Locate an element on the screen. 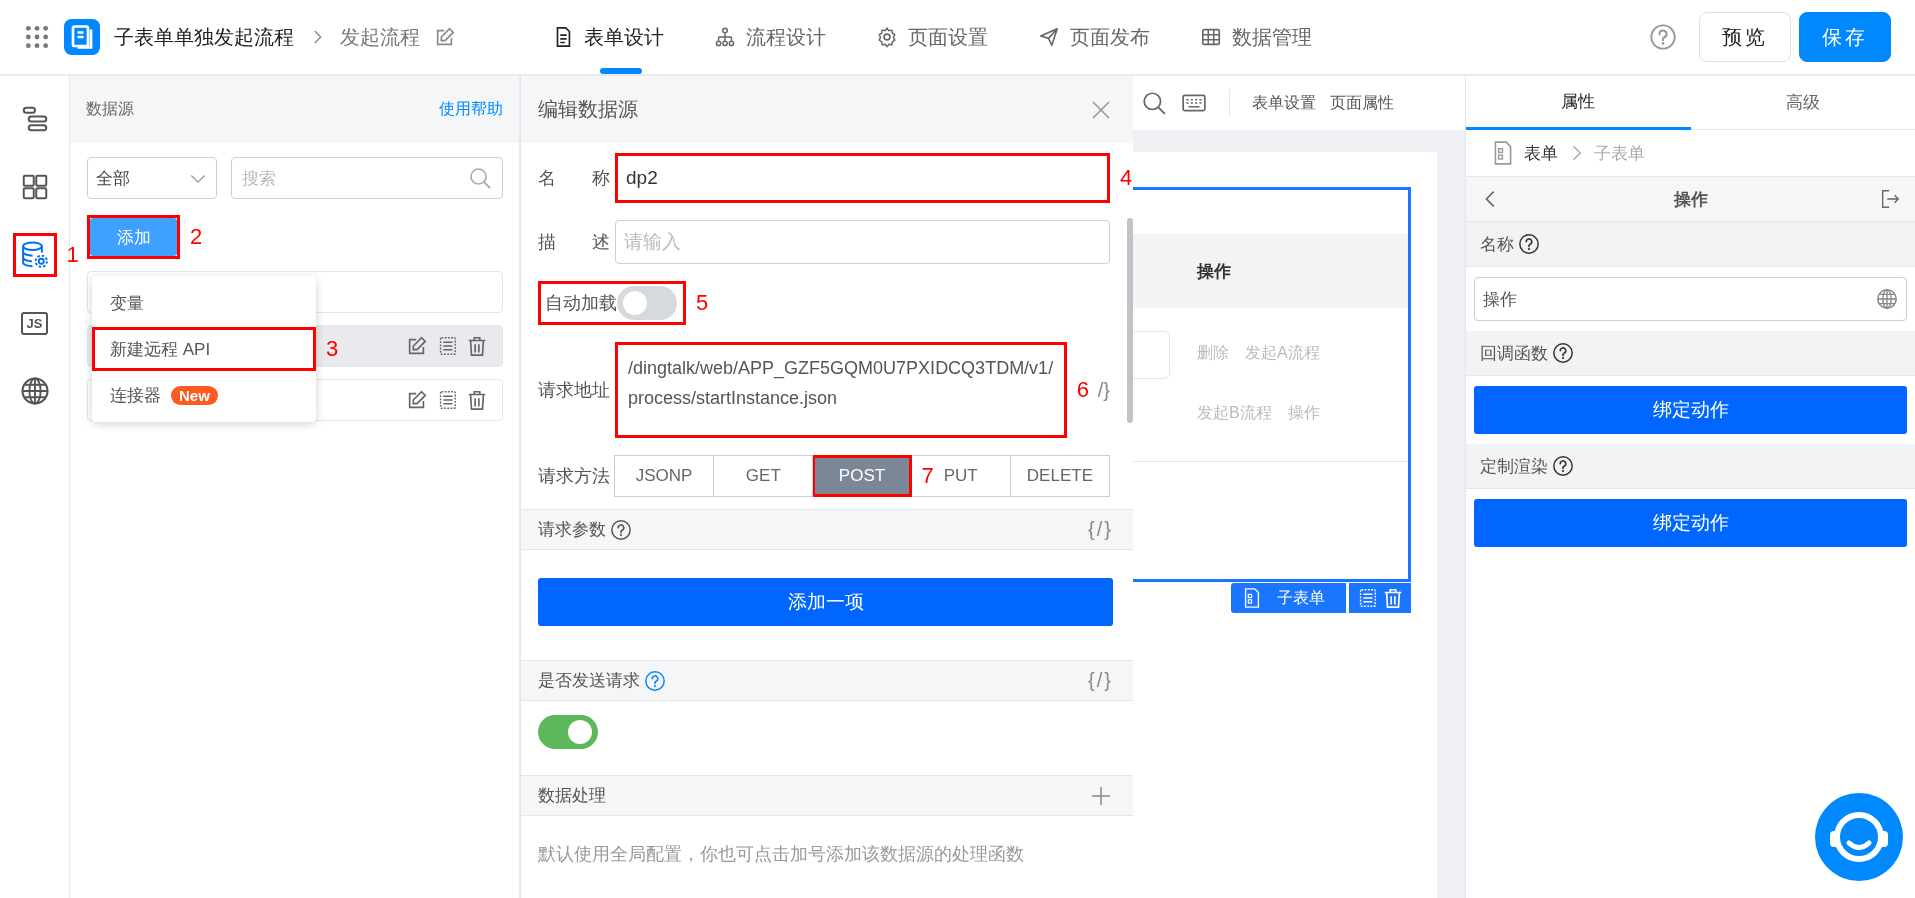 This screenshot has height=898, width=1915. panel-title: 编辑数据源 is located at coordinates (588, 109).